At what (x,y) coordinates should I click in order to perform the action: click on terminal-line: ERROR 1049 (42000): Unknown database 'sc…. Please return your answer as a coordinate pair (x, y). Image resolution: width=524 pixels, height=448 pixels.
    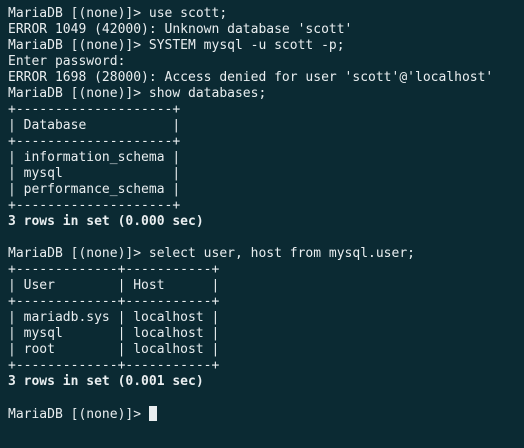
    Looking at the image, I should click on (180, 29).